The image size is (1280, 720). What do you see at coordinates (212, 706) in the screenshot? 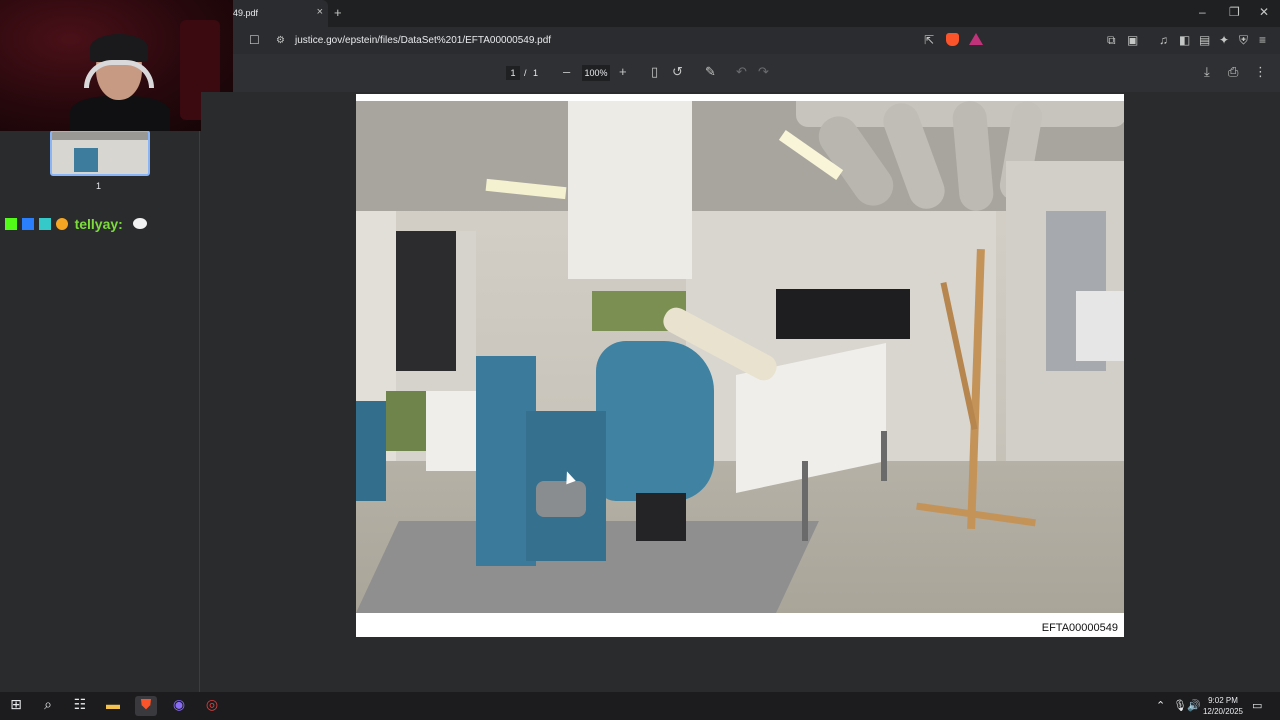
I see `recording-app-icon: ◎` at bounding box center [212, 706].